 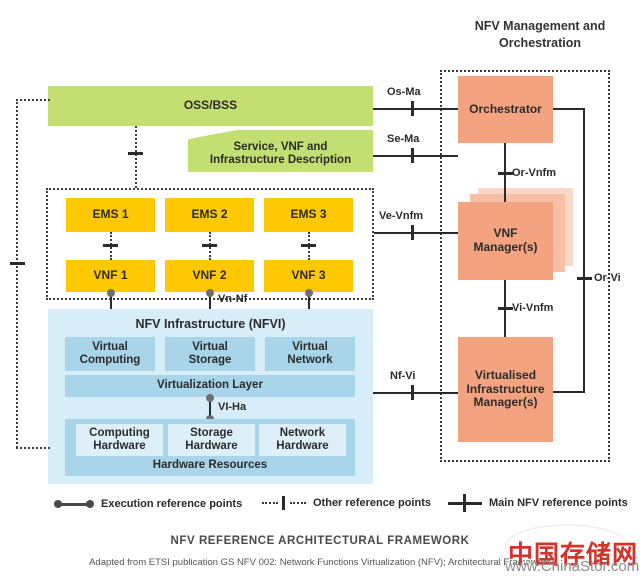 I want to click on ems-1-block: EMS 1, so click(x=110, y=215).